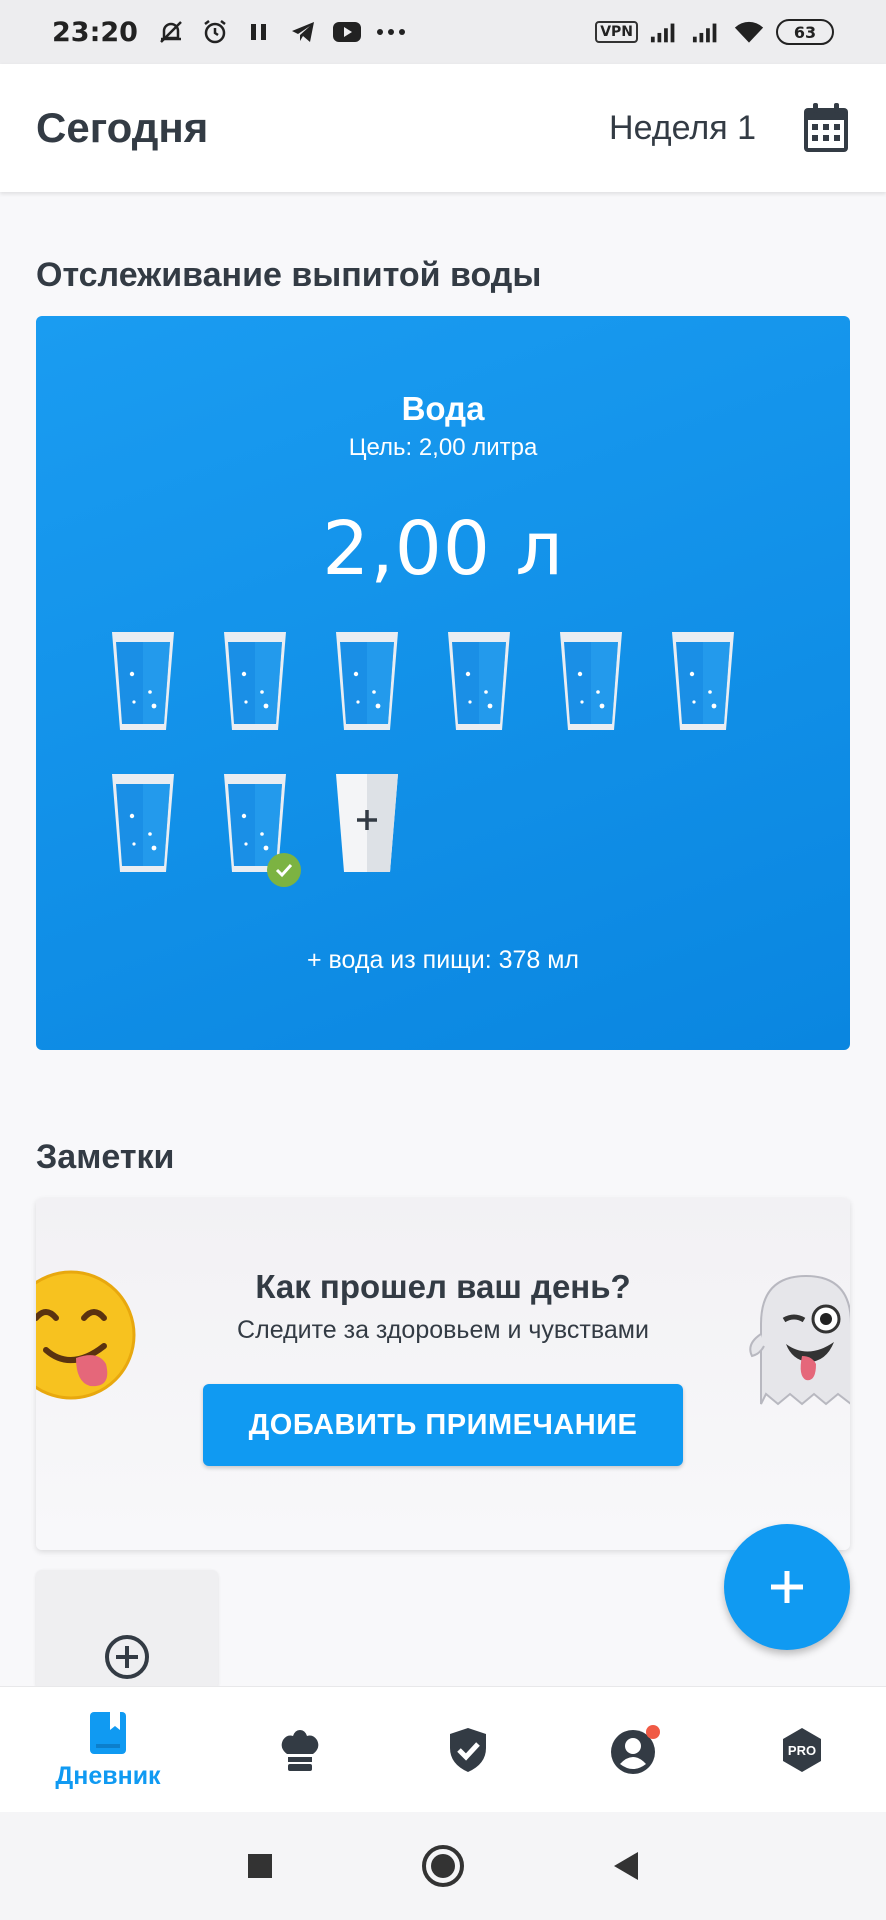  I want to click on home-circle-icon, so click(443, 1866).